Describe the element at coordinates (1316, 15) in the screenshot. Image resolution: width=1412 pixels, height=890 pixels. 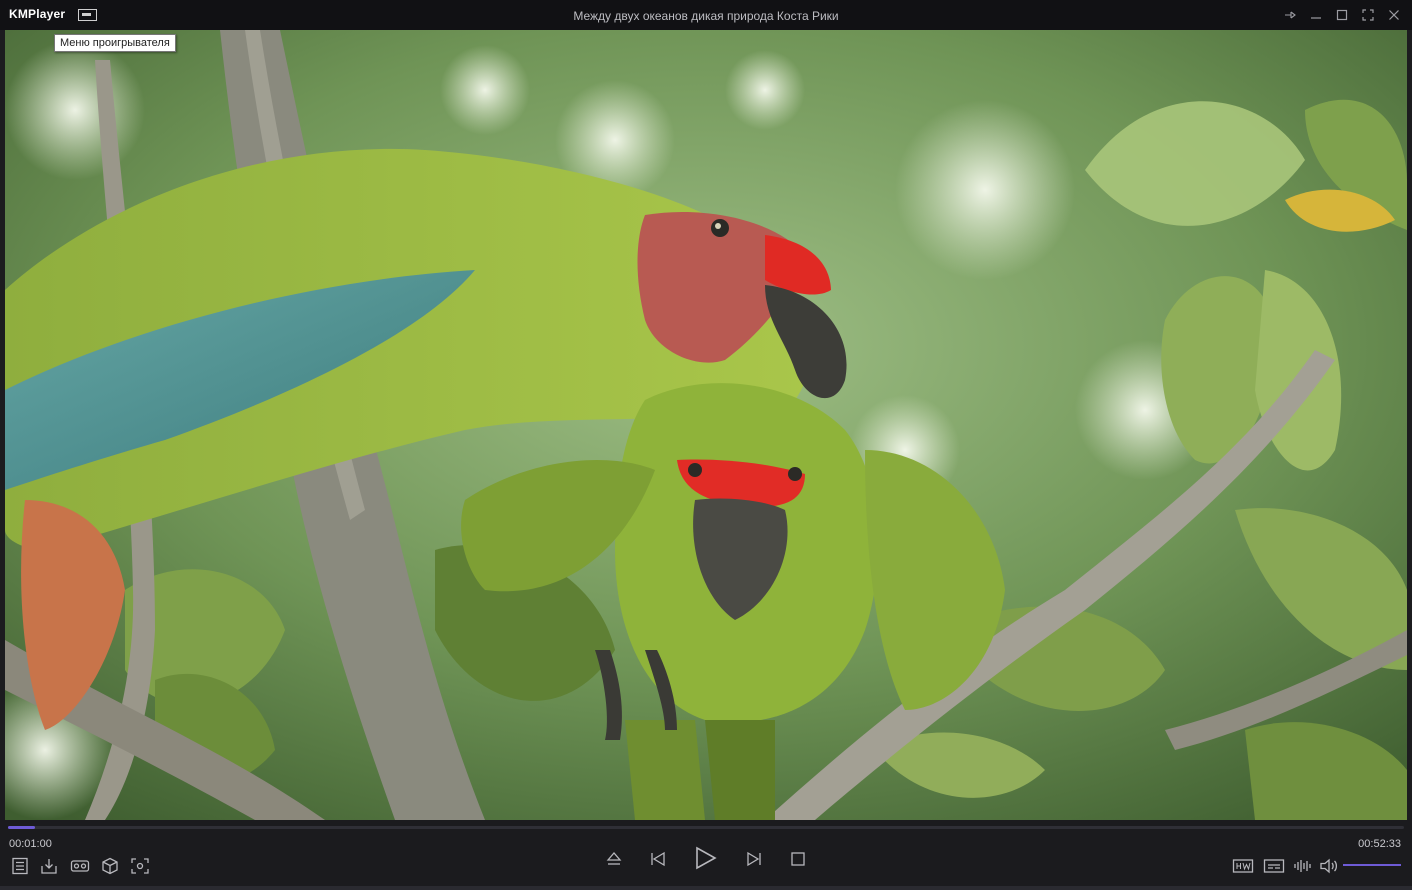
I see `minimize-icon` at that location.